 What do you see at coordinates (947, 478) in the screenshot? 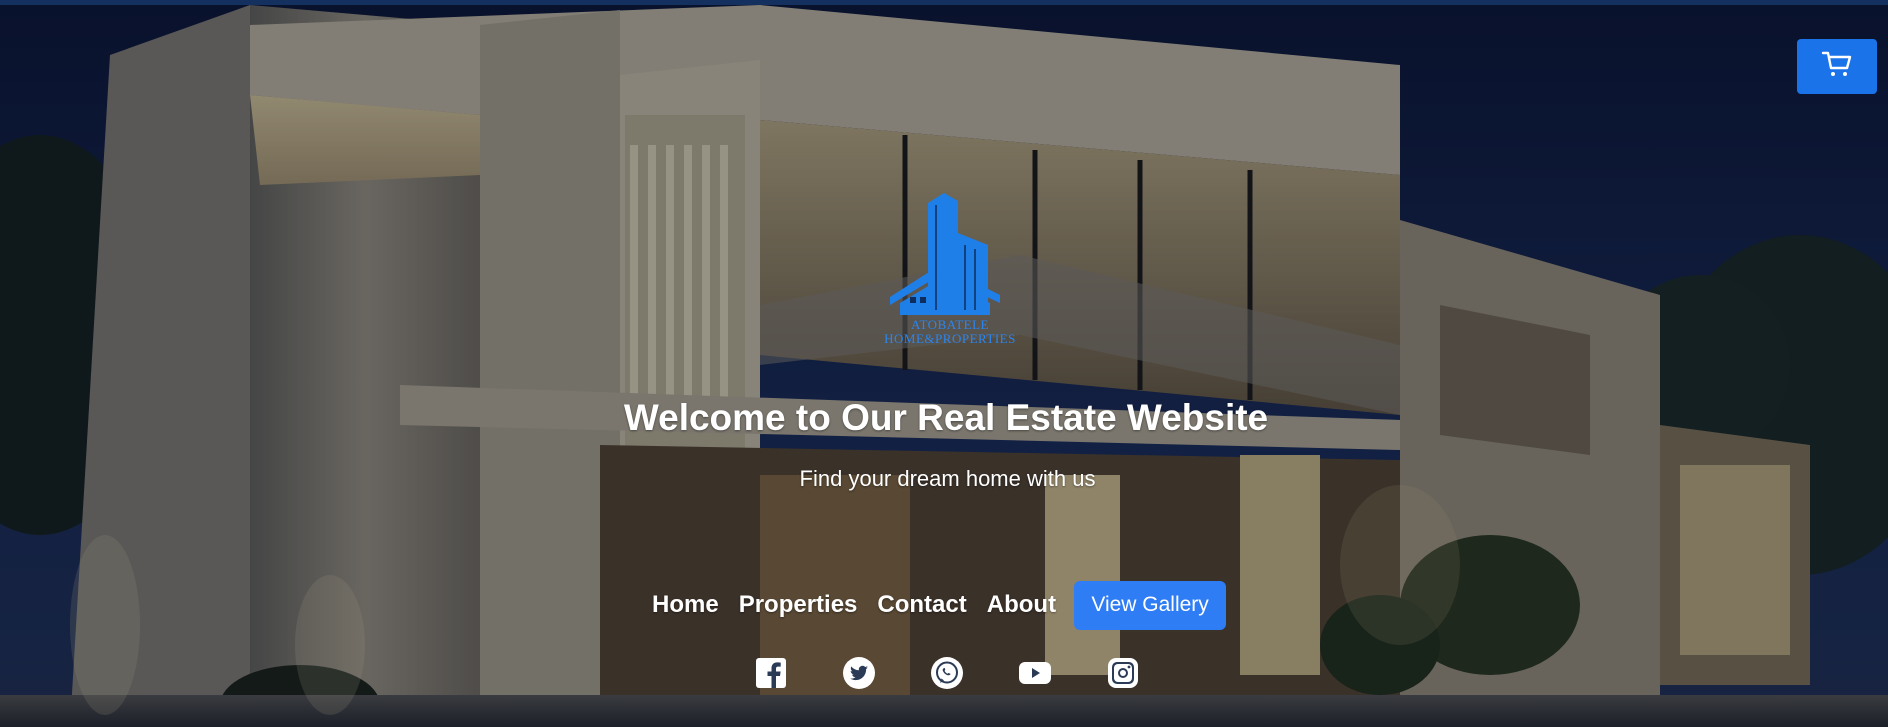
I see `page-tagline: Find your dream home with us` at bounding box center [947, 478].